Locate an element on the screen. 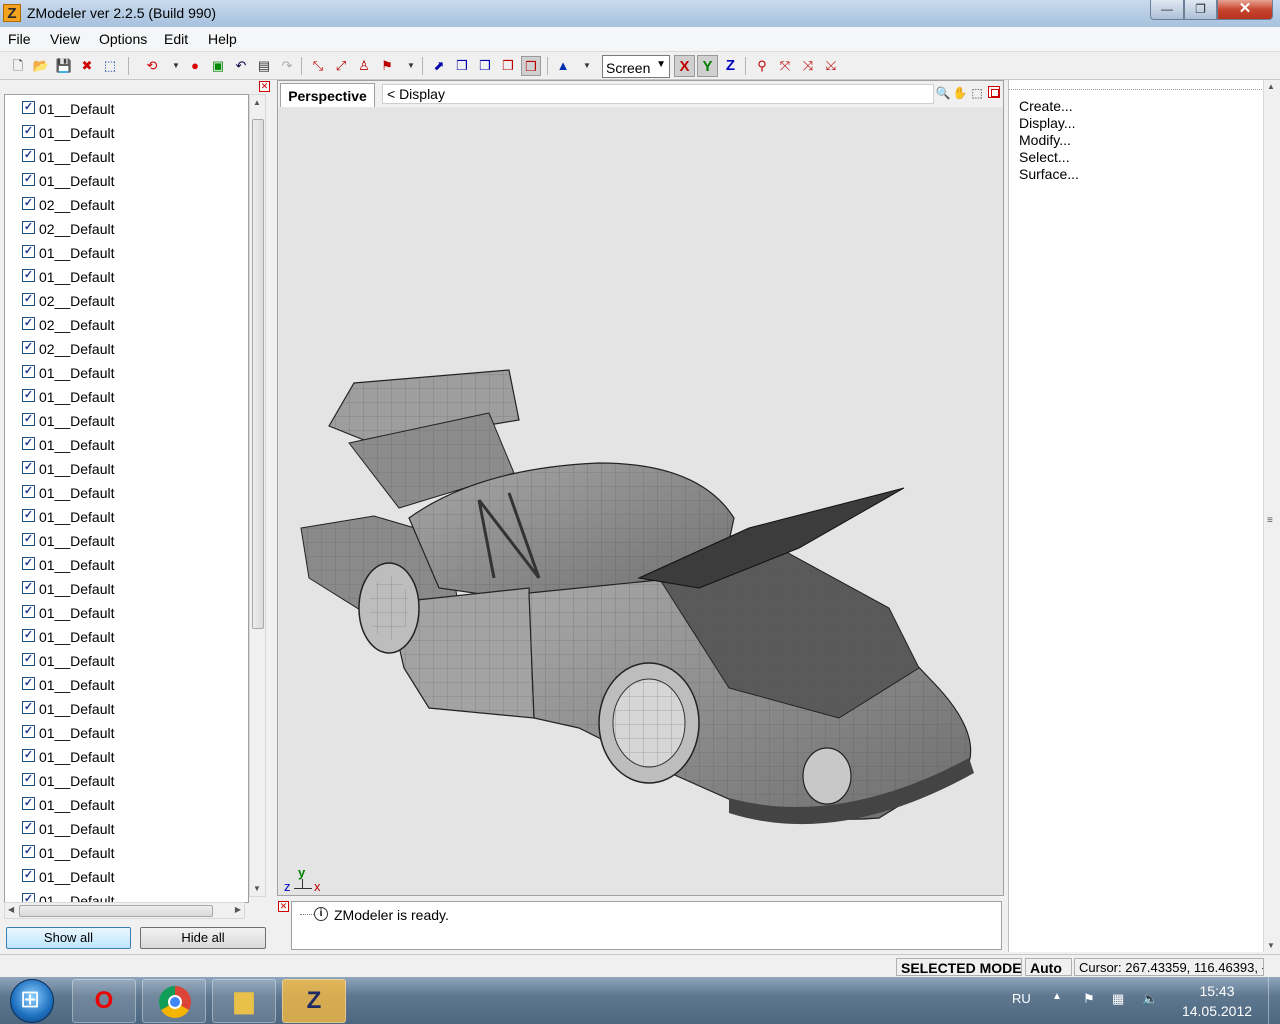  volume-icon: 🔈 is located at coordinates (1150, 999).